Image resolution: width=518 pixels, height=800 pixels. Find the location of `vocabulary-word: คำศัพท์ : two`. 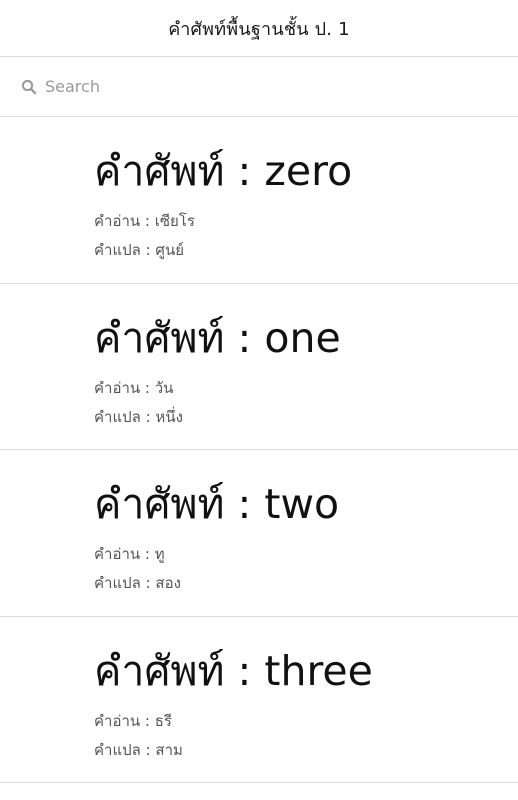

vocabulary-word: คำศัพท์ : two is located at coordinates (217, 504).